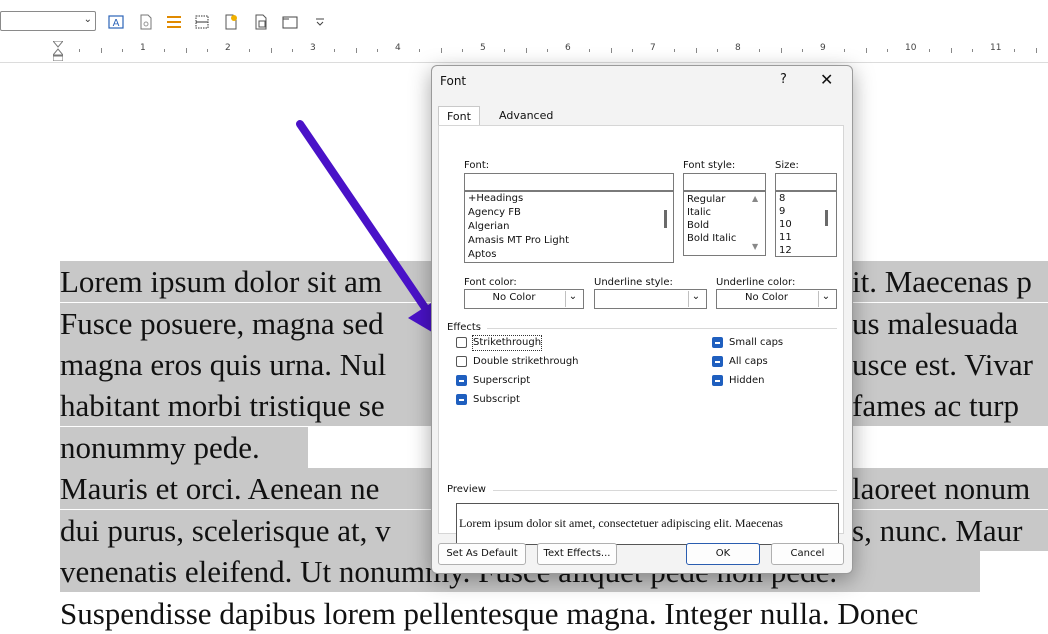  What do you see at coordinates (698, 225) in the screenshot?
I see `list-item: Bold` at bounding box center [698, 225].